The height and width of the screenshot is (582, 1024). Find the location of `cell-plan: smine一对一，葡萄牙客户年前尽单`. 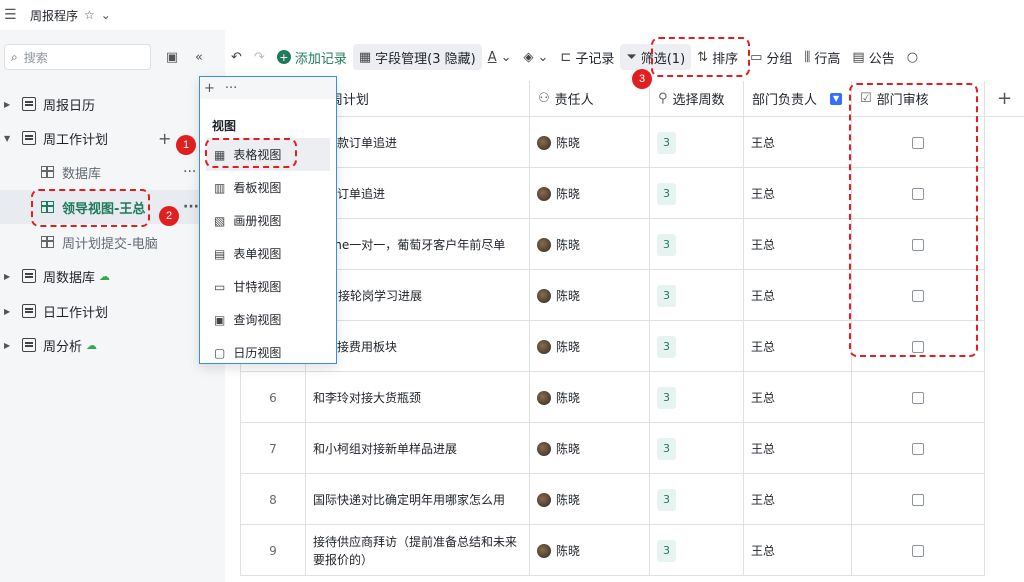

cell-plan: smine一对一，葡萄牙客户年前尽单 is located at coordinates (418, 244).